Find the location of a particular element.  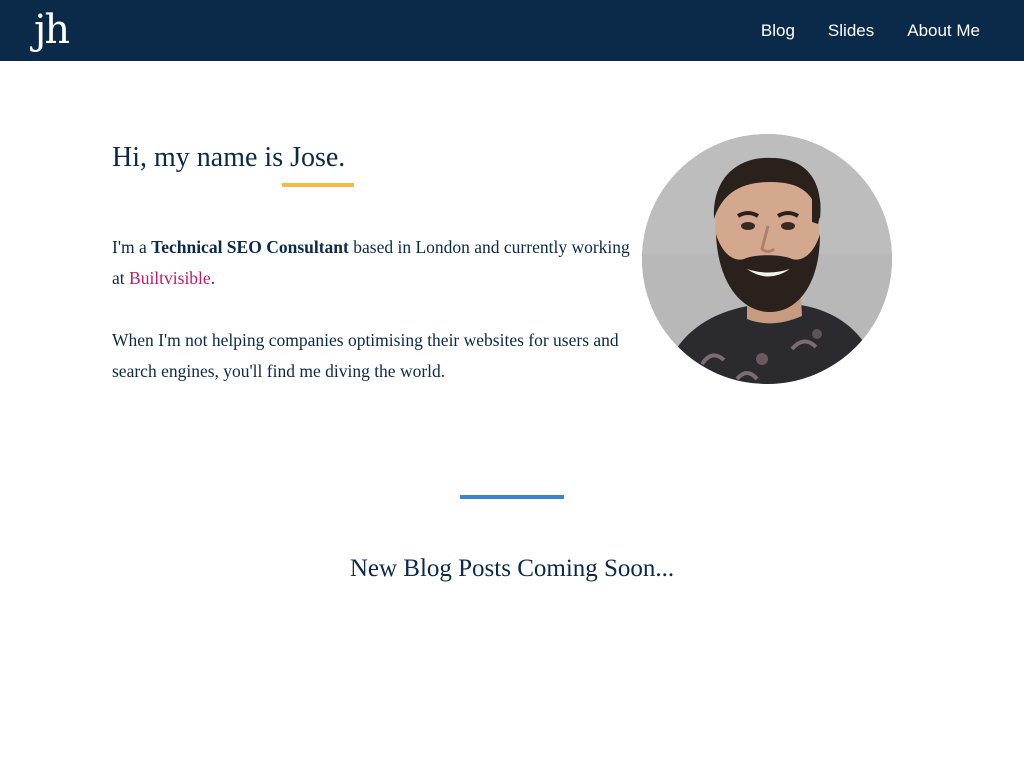

nav-link-slides: Slides is located at coordinates (851, 31).